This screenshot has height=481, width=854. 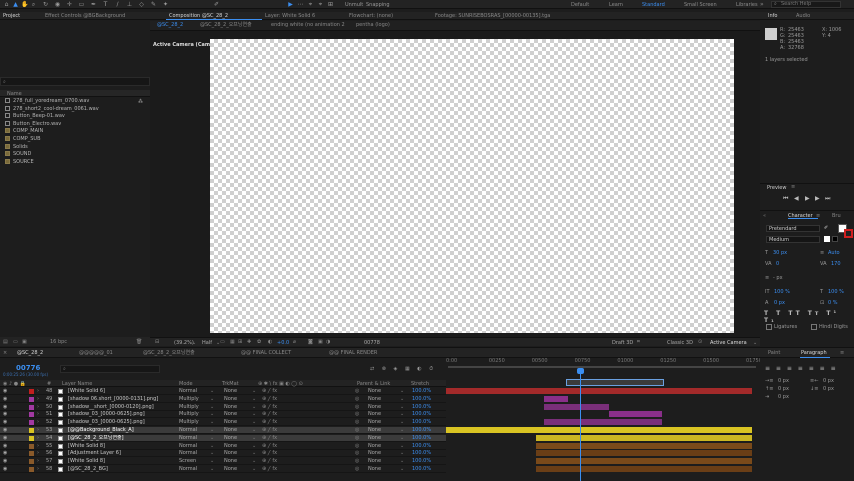 What do you see at coordinates (793, 187) in the screenshot?
I see `preview-menu-icon: ≡` at bounding box center [793, 187].